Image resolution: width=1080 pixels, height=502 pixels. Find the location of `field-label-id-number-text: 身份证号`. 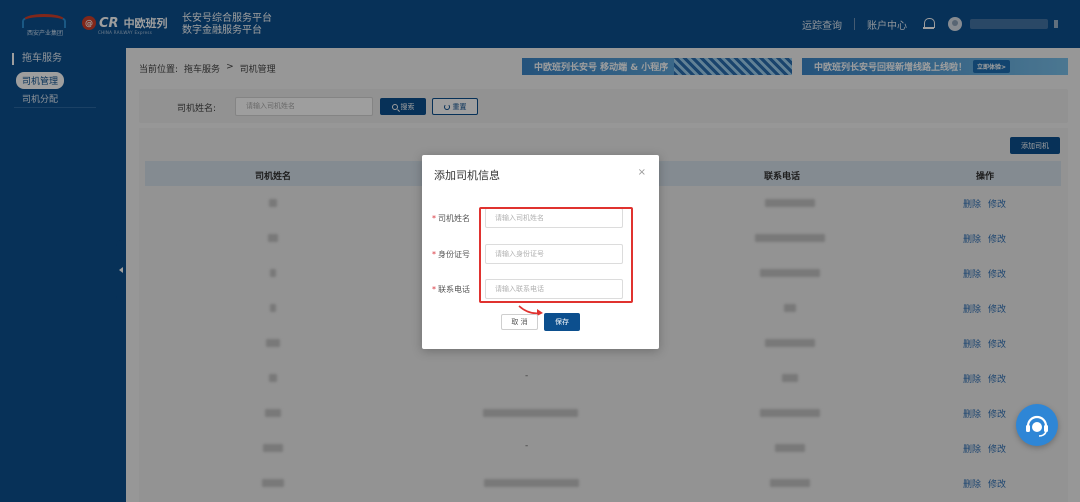

field-label-id-number-text: 身份证号 is located at coordinates (454, 254).